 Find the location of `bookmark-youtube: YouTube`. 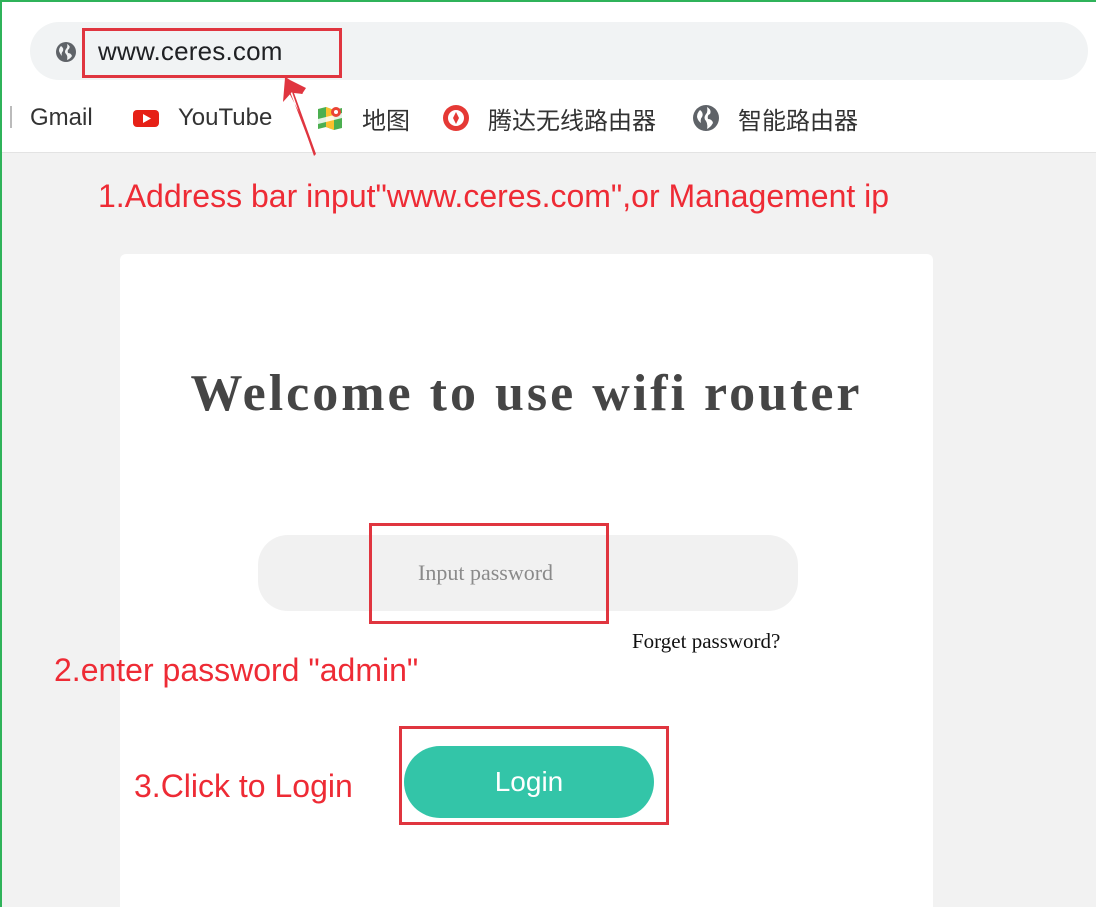

bookmark-youtube: YouTube is located at coordinates (202, 118).